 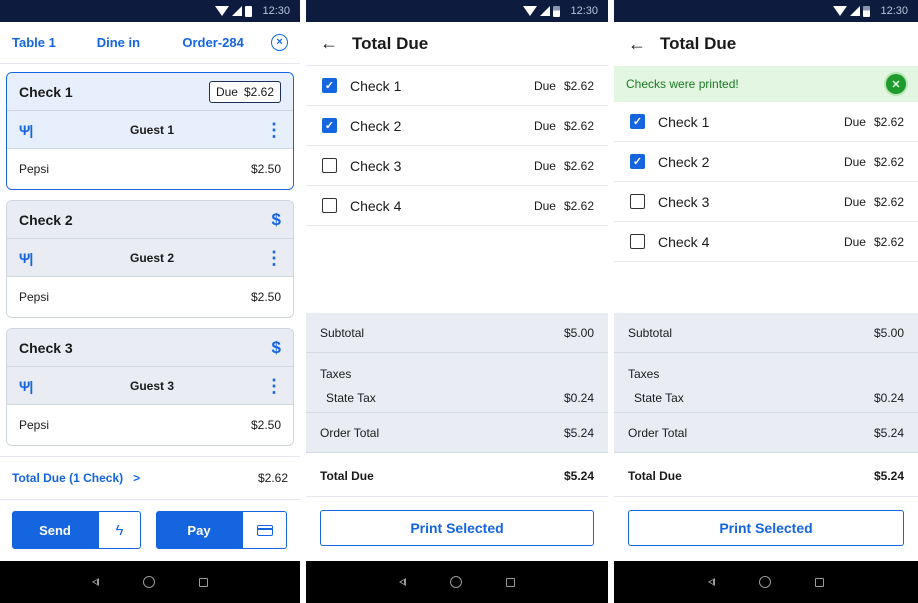 I want to click on success-close-icon: ✕, so click(x=896, y=84).